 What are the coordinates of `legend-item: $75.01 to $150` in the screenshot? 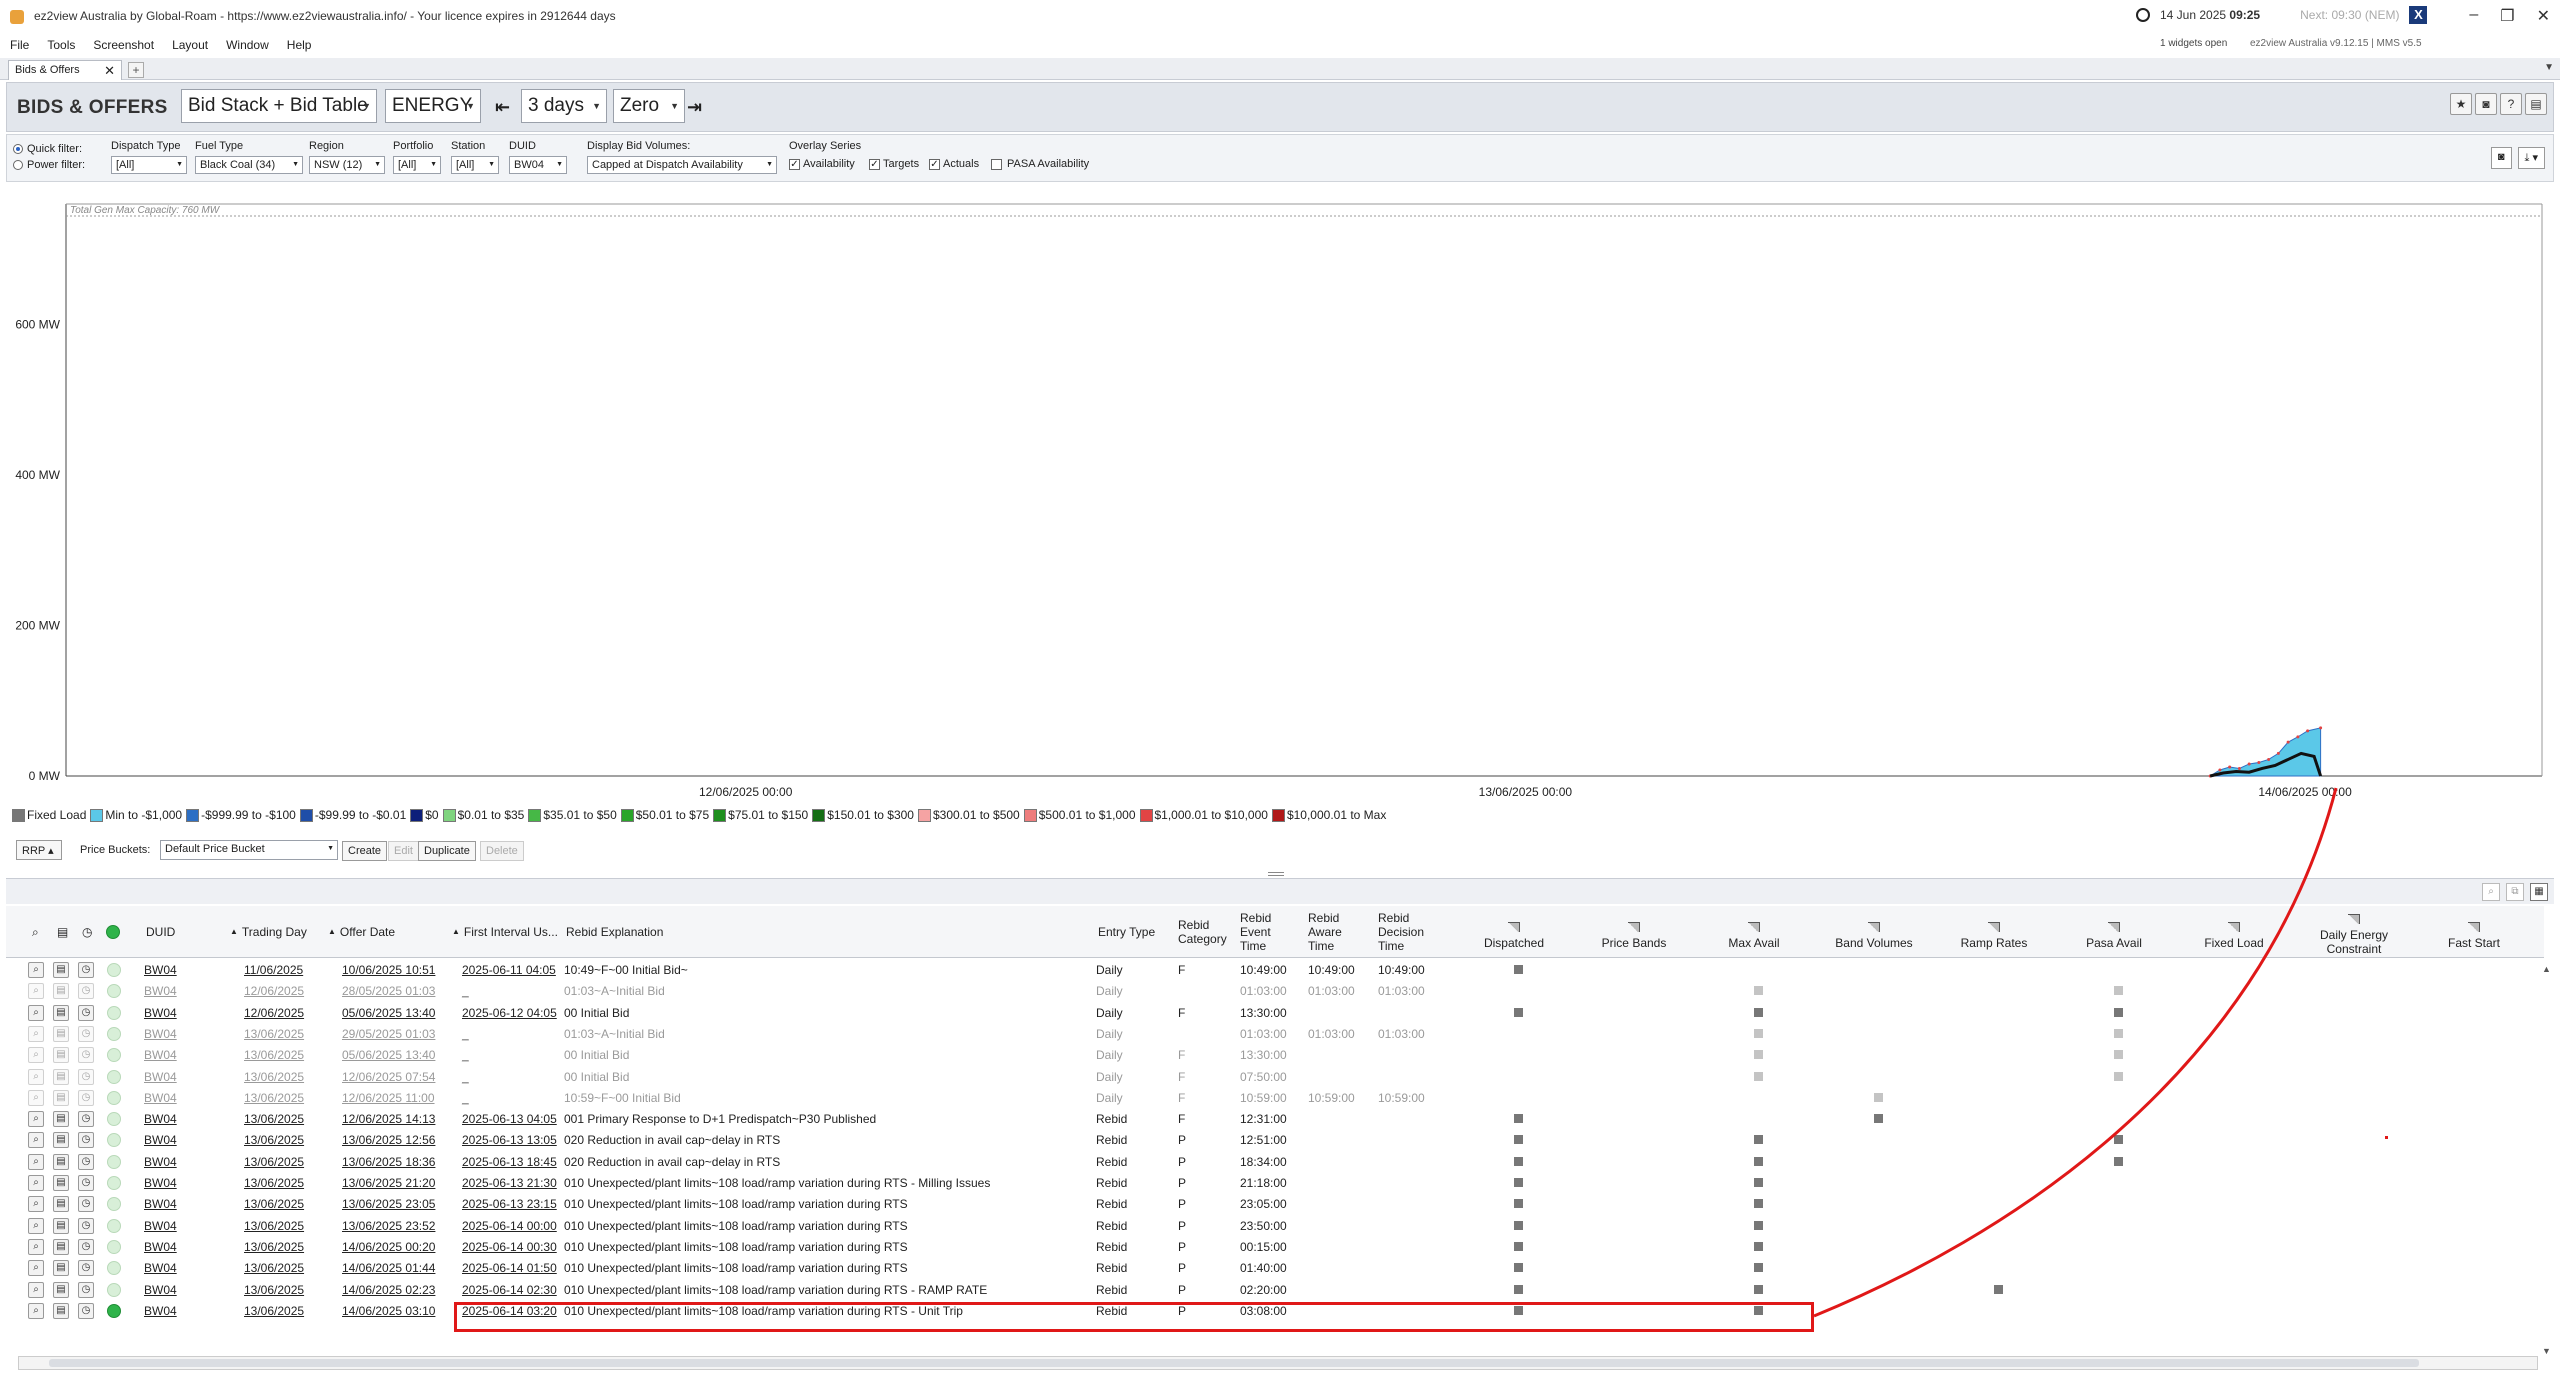 It's located at (760, 815).